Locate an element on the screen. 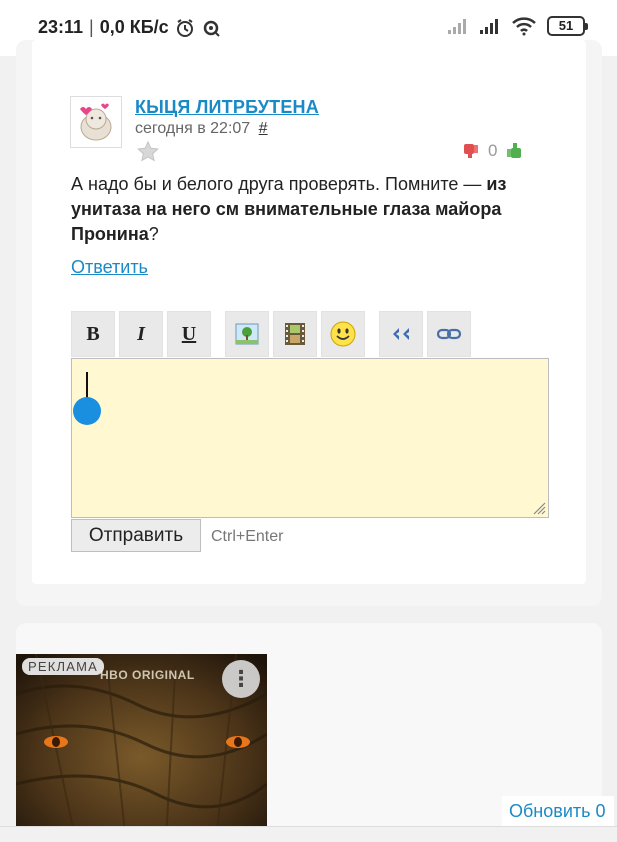  status-speed: 0,0 КБ/с is located at coordinates (134, 27).